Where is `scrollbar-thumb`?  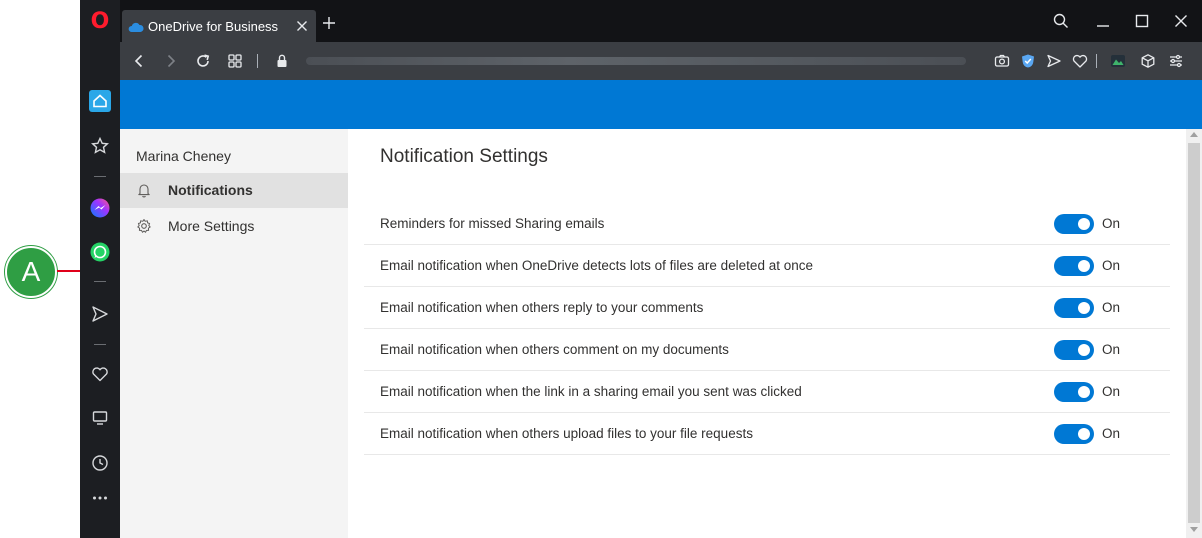
scrollbar-thumb is located at coordinates (1194, 333).